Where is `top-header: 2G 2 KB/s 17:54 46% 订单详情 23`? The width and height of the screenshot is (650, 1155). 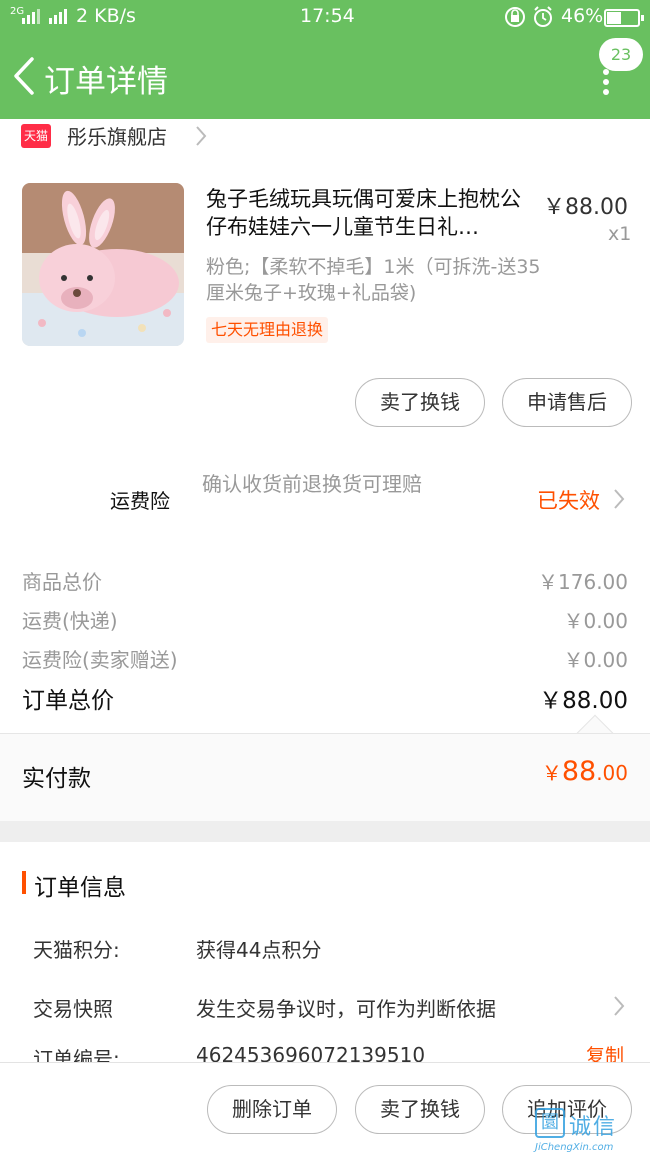
top-header: 2G 2 KB/s 17:54 46% 订单详情 23 is located at coordinates (325, 59).